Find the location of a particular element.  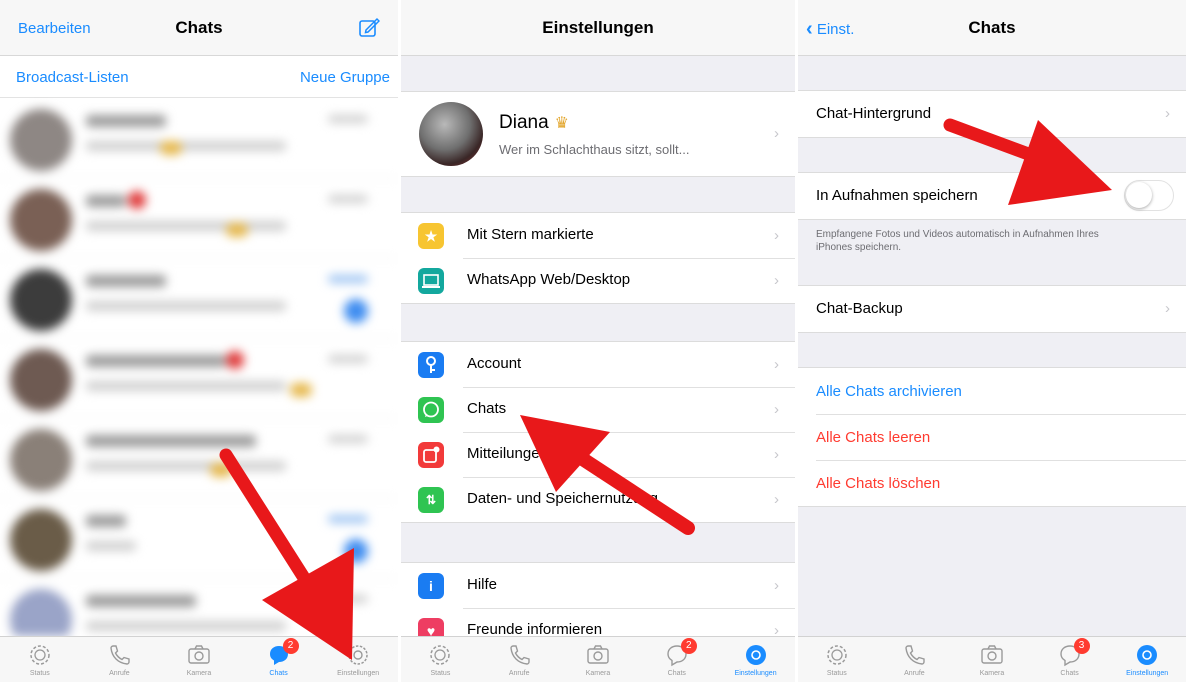

info-icon: i is located at coordinates (431, 586).